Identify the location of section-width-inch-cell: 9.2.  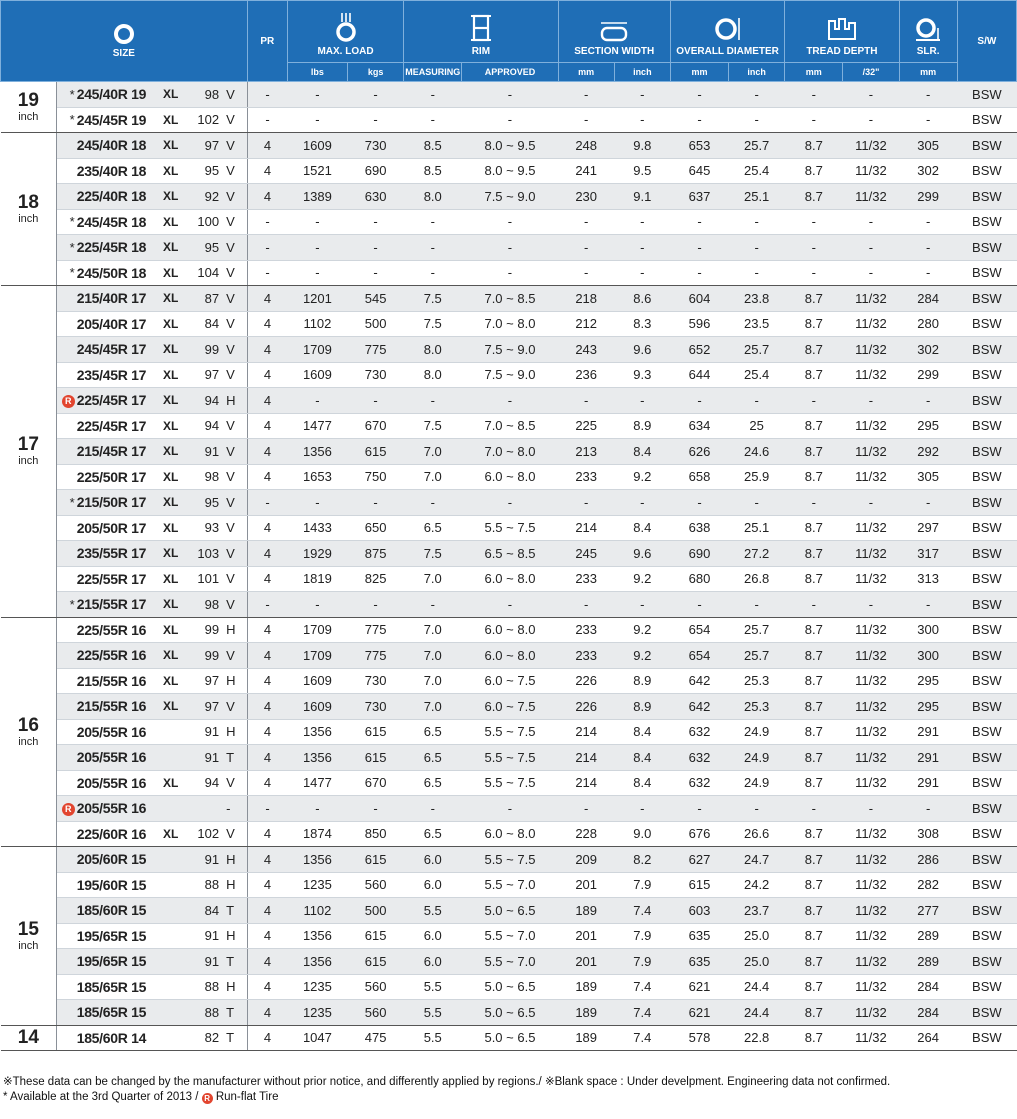
(642, 579).